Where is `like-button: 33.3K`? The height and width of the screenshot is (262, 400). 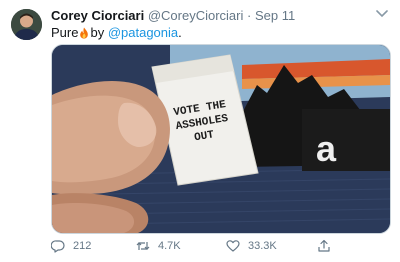 like-button: 33.3K is located at coordinates (251, 246).